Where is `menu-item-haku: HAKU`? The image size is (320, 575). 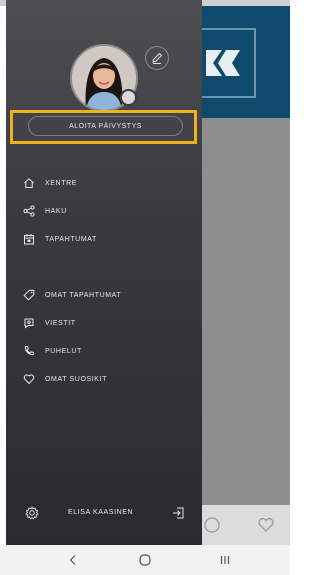 menu-item-haku: HAKU is located at coordinates (45, 211).